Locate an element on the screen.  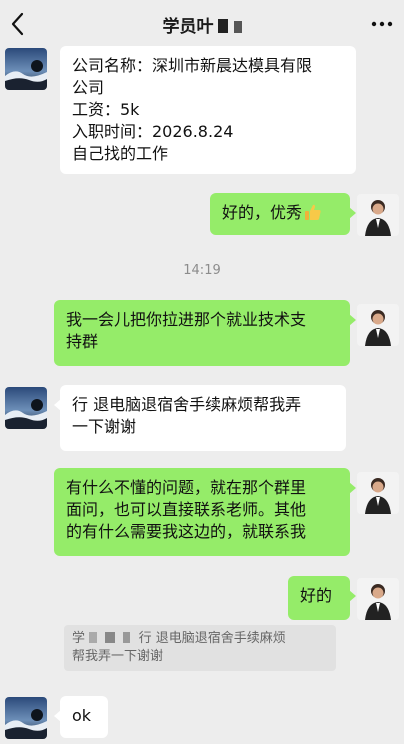
message-text: 持群 is located at coordinates (82, 341).